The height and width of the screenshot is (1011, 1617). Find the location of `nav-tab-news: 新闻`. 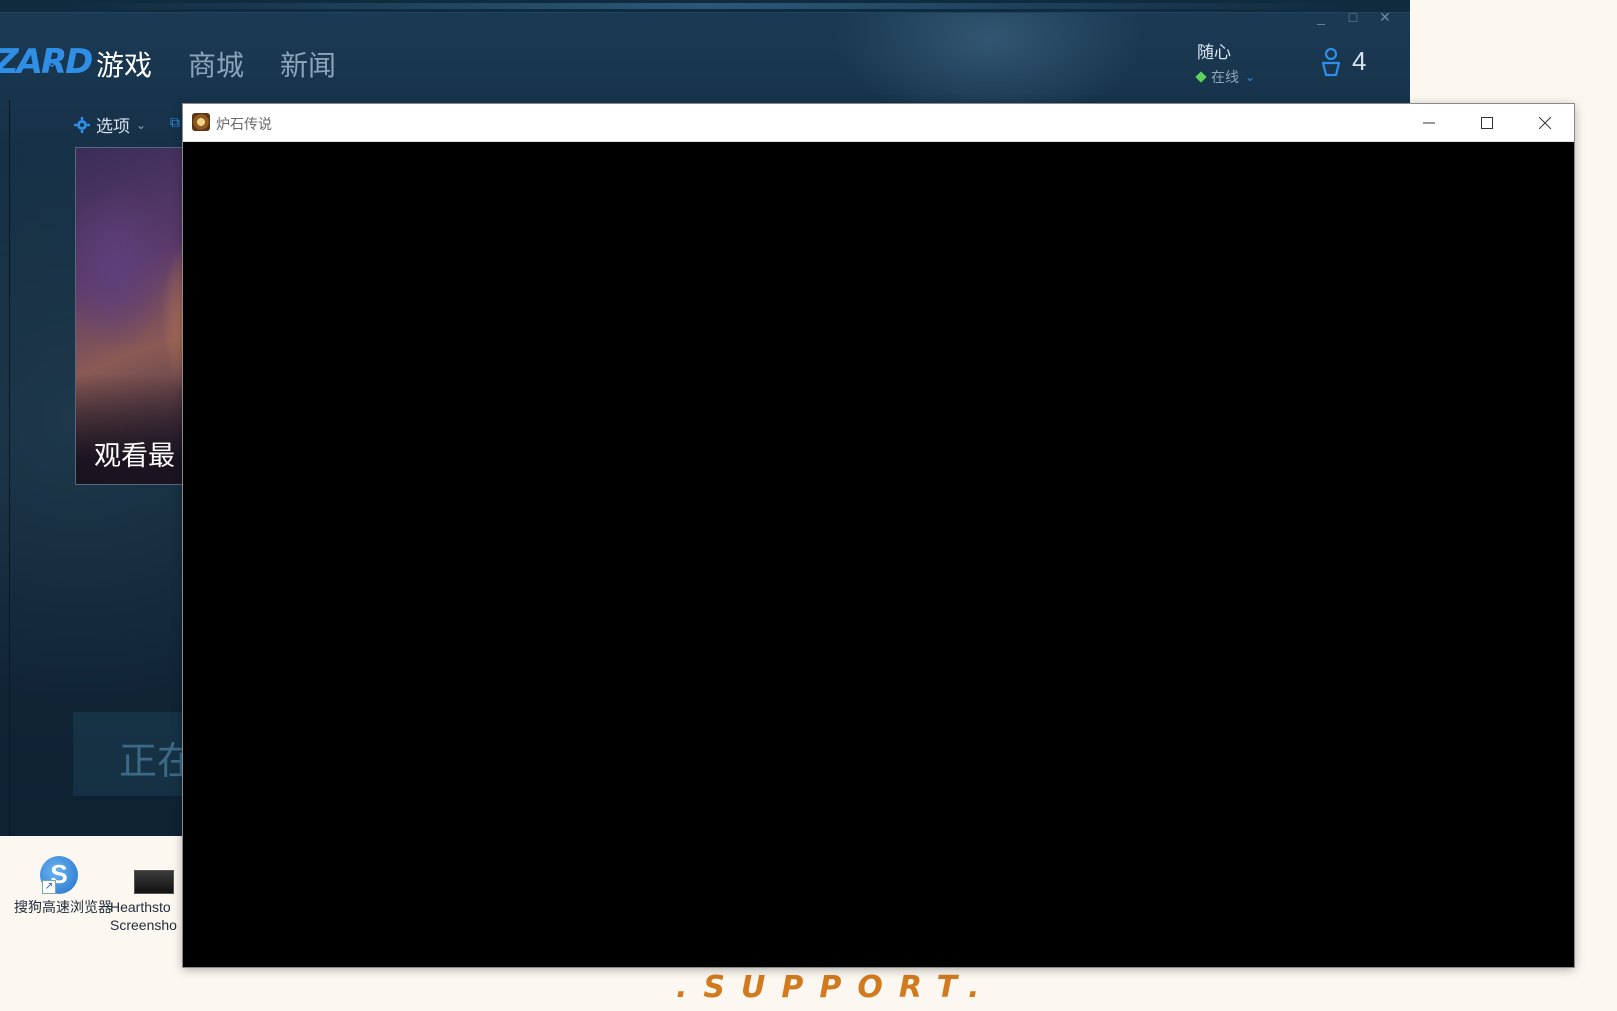

nav-tab-news: 新闻 is located at coordinates (308, 64).